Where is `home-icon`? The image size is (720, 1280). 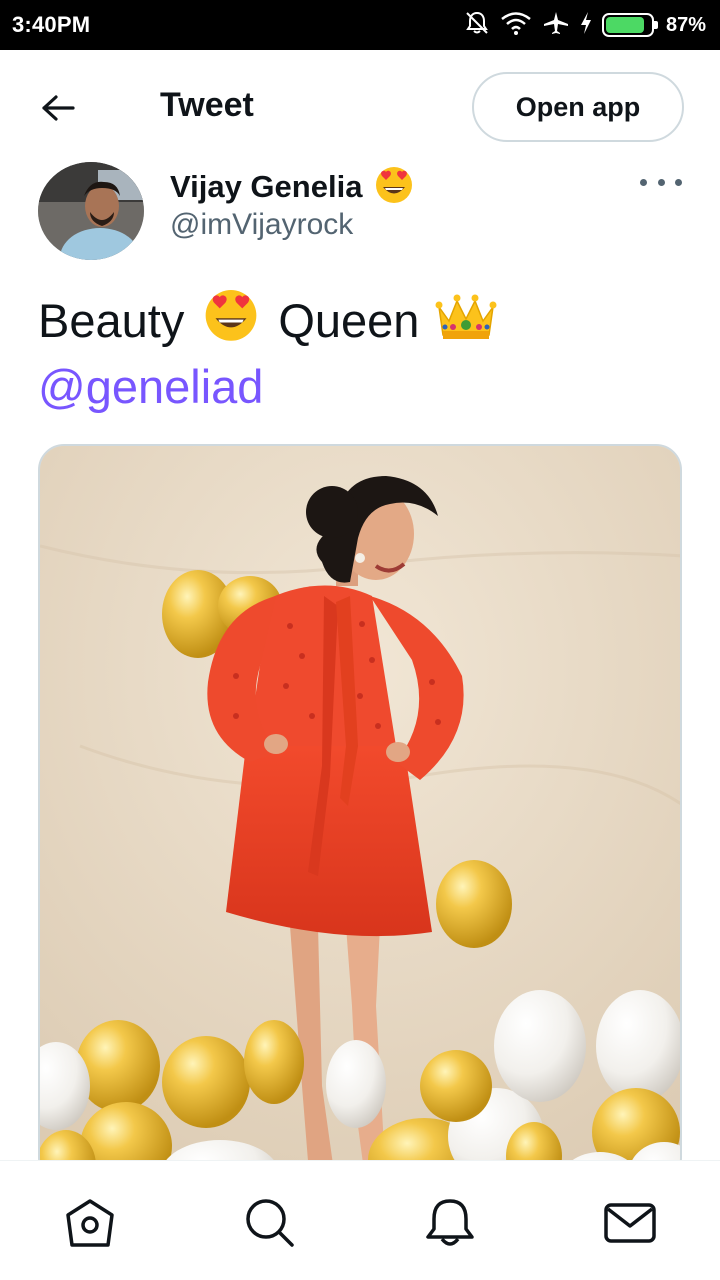
home-icon is located at coordinates (90, 1223).